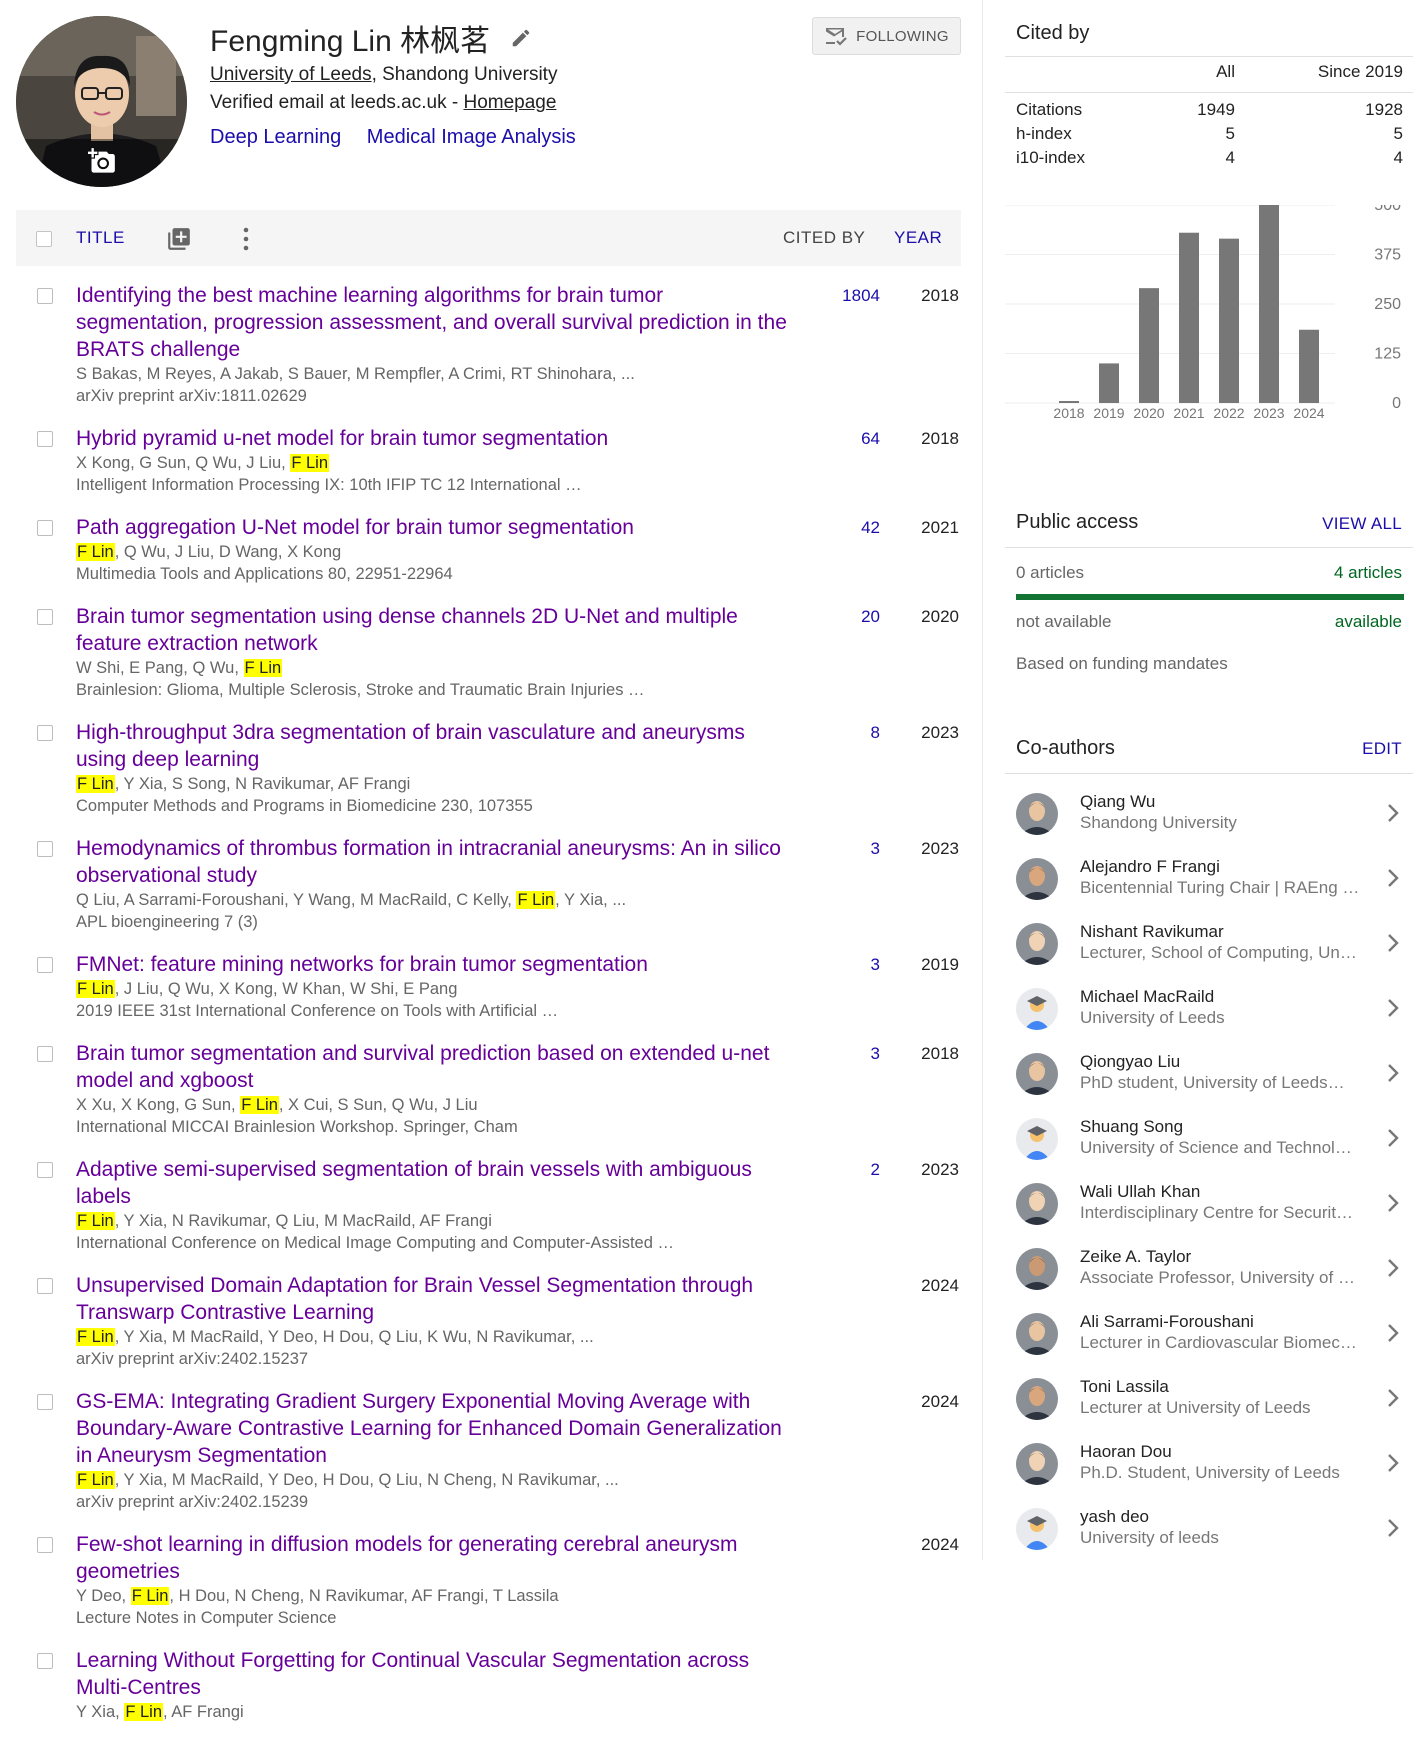 This screenshot has height=1737, width=1425. What do you see at coordinates (1362, 524) in the screenshot?
I see `view-all-link: VIEW ALL` at bounding box center [1362, 524].